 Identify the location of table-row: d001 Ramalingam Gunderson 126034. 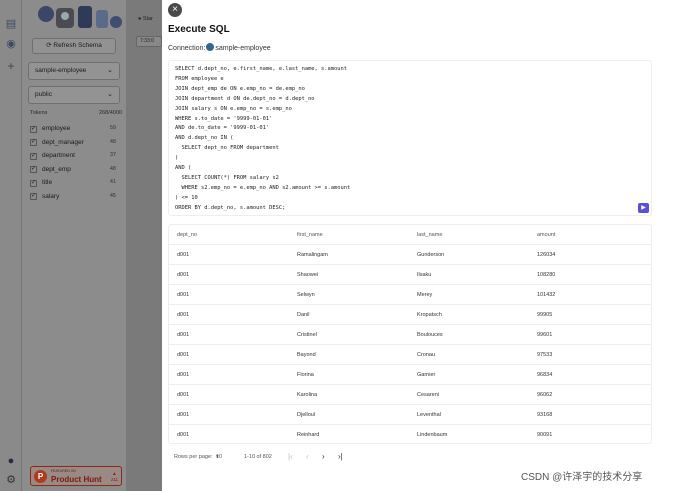
(410, 255).